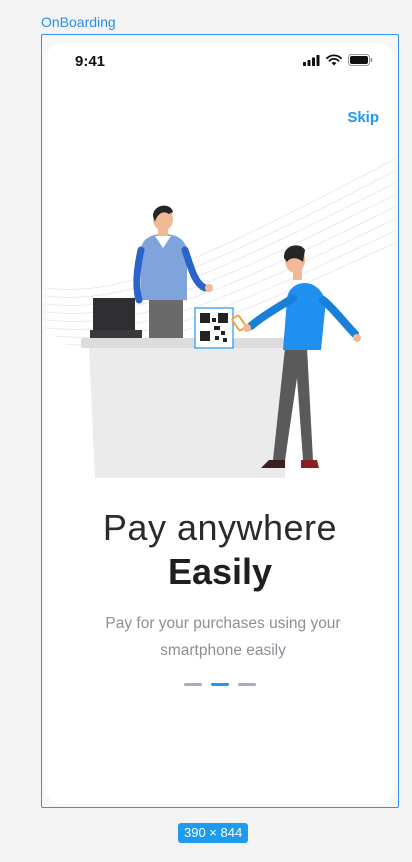  Describe the element at coordinates (214, 328) in the screenshot. I see `qr-code-stand` at that location.